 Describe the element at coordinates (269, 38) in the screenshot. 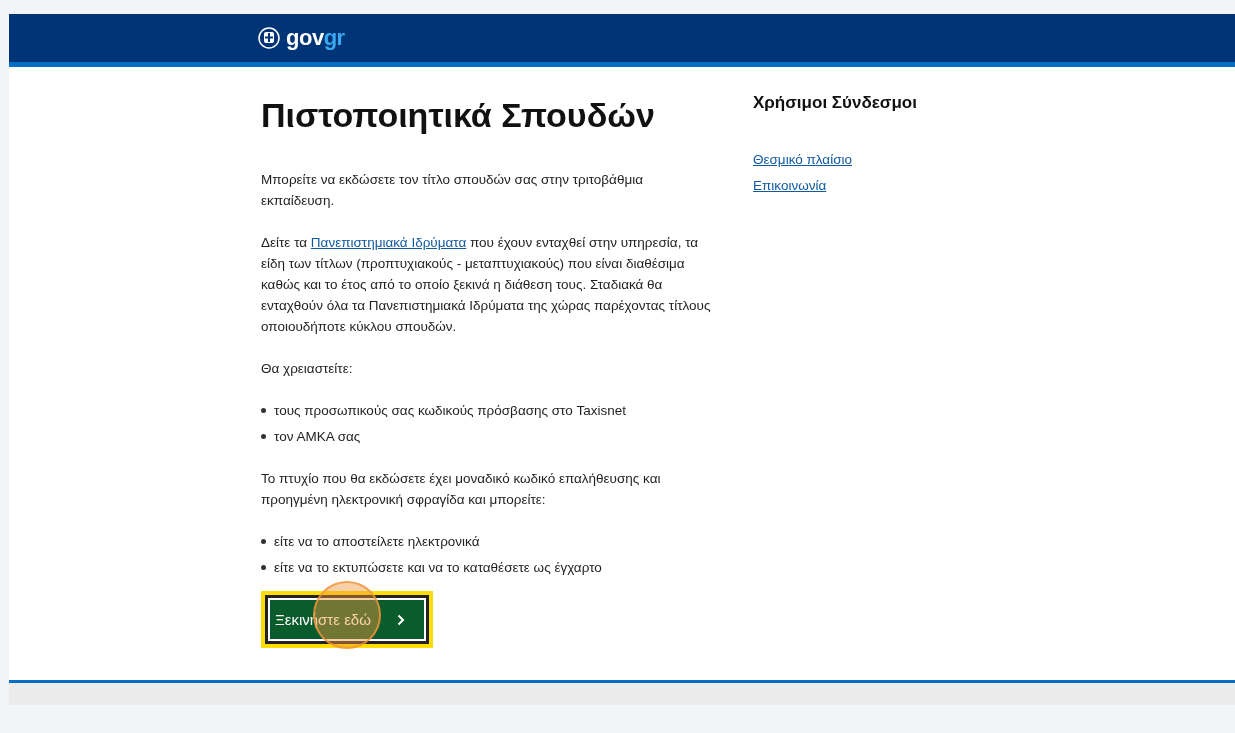

I see `emblem-icon` at that location.